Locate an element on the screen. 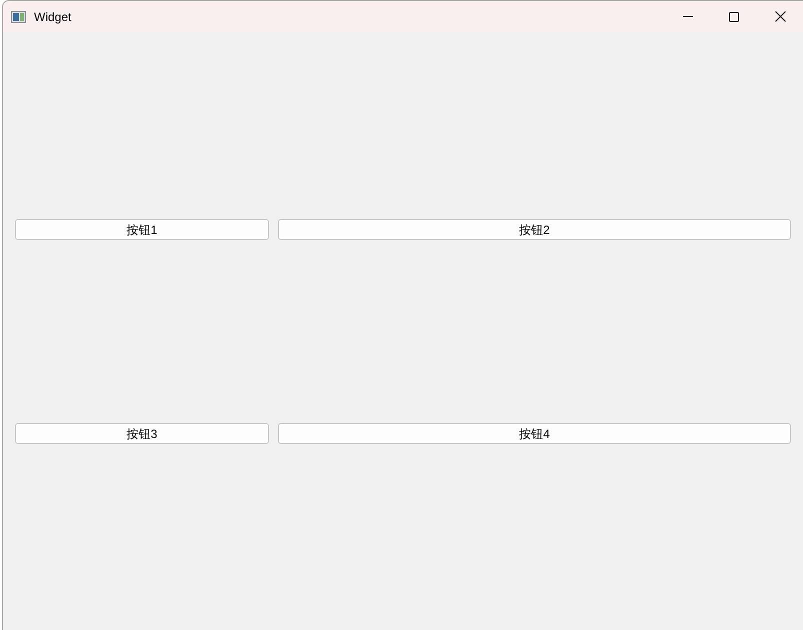 The height and width of the screenshot is (630, 803). push-button: 按钮1 is located at coordinates (142, 229).